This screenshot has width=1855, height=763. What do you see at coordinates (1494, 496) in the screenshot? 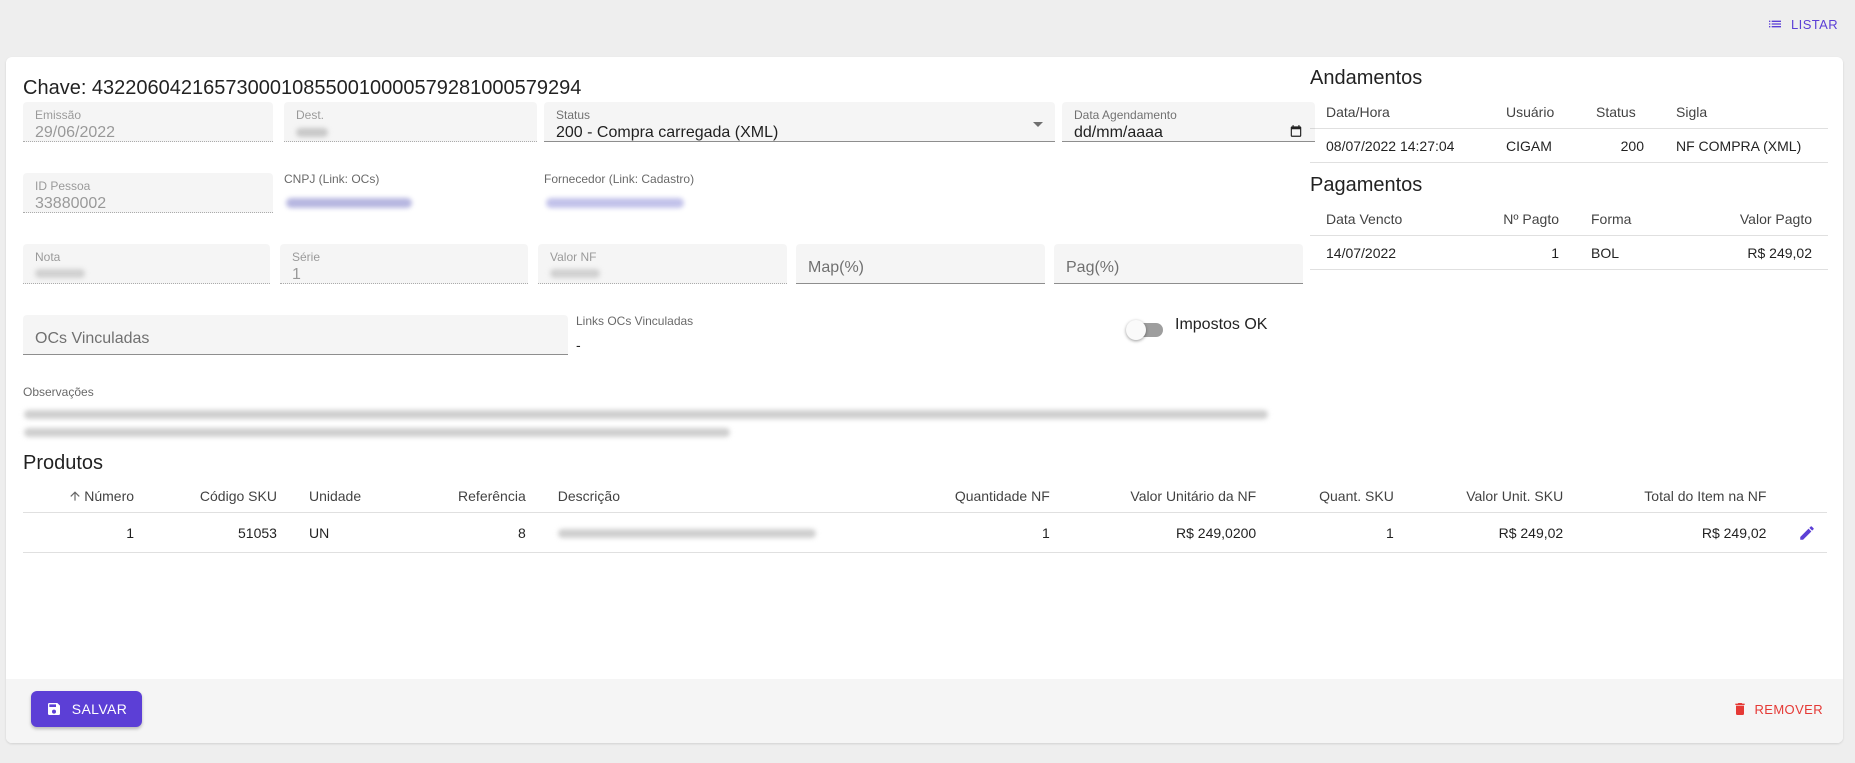
I see `col-valor-unit-sku: Valor Unit. SKU` at bounding box center [1494, 496].